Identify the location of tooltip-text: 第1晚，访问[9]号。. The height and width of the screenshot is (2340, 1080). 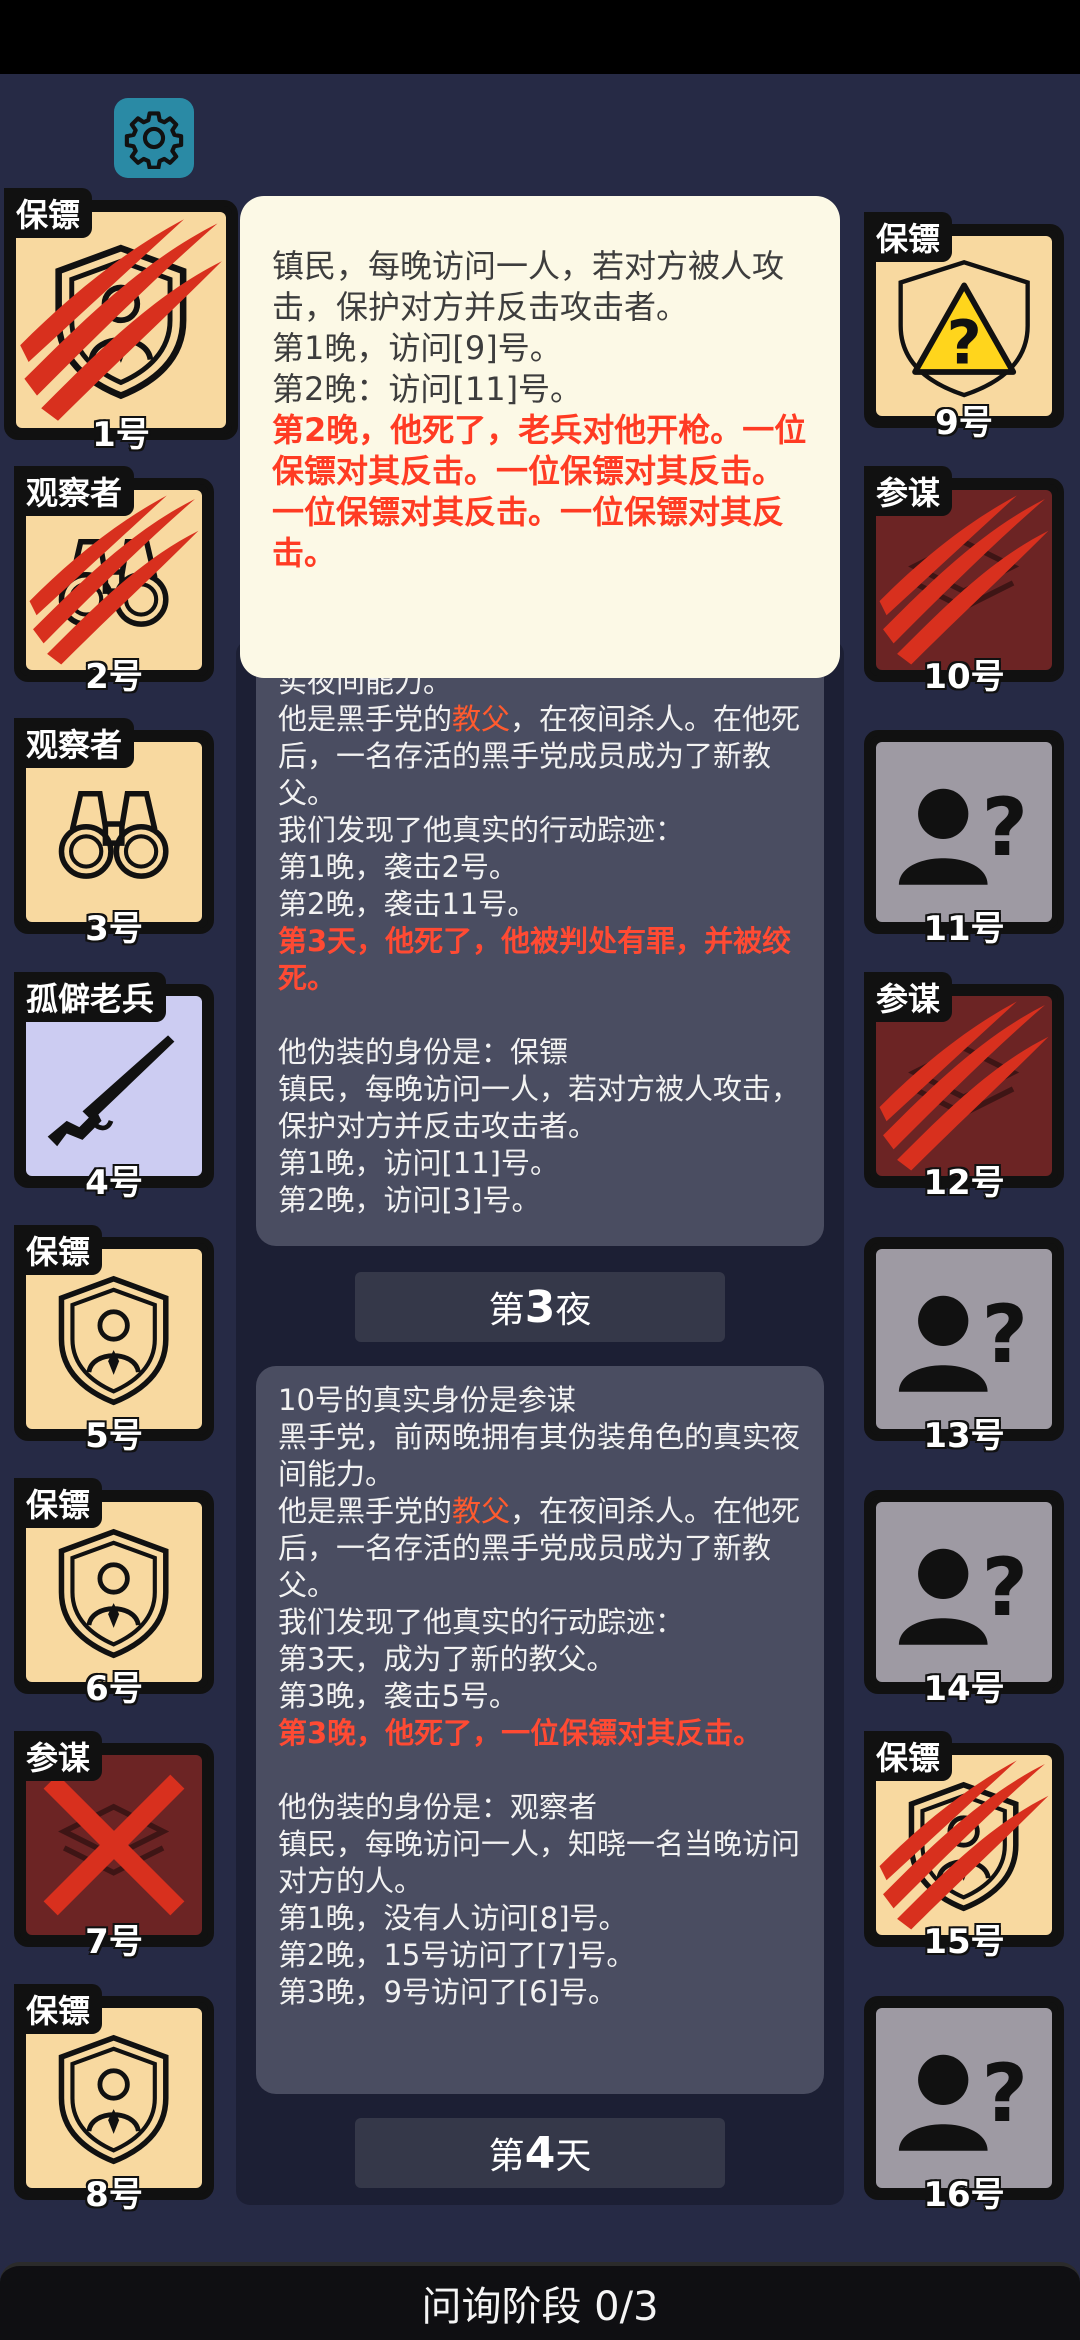
(417, 348).